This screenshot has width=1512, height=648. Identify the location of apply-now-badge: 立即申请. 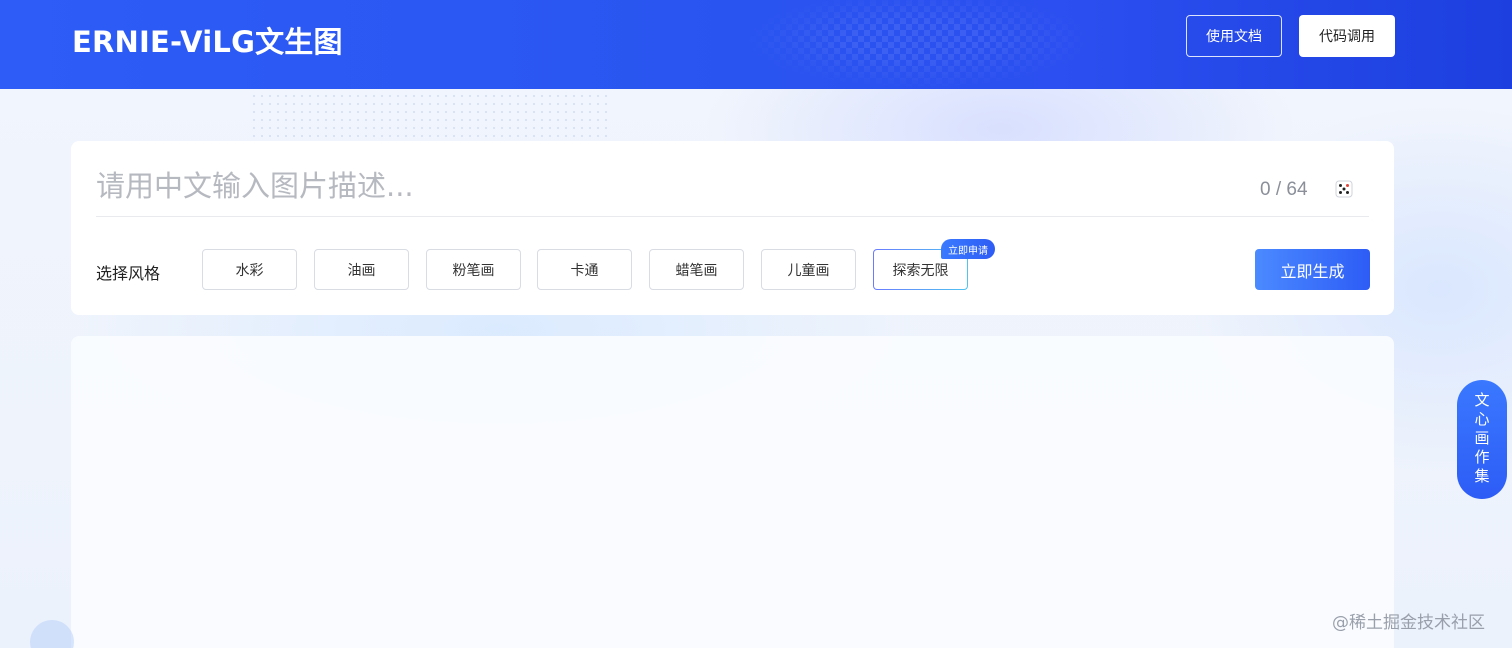
(968, 249).